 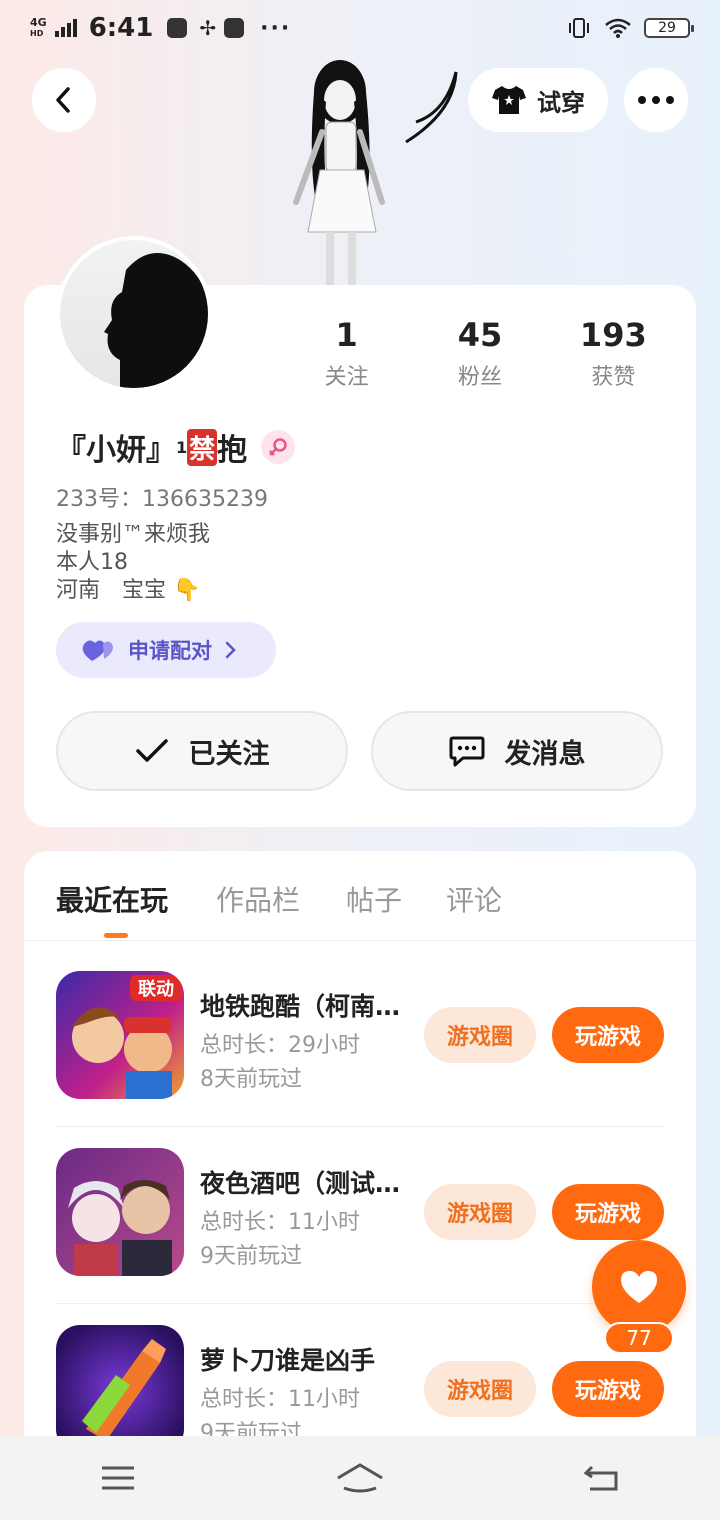 What do you see at coordinates (251, 1079) in the screenshot?
I see `game-last-played: 8天前玩过` at bounding box center [251, 1079].